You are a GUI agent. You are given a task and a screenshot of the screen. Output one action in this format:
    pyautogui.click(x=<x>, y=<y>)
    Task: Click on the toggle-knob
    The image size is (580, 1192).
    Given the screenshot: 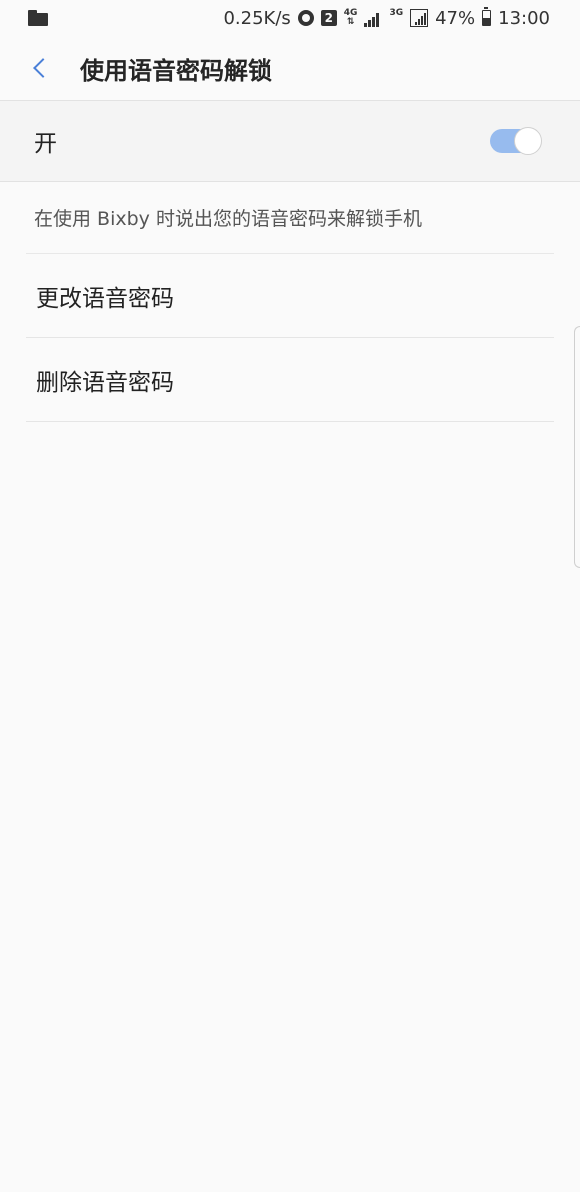 What is the action you would take?
    pyautogui.click(x=528, y=141)
    